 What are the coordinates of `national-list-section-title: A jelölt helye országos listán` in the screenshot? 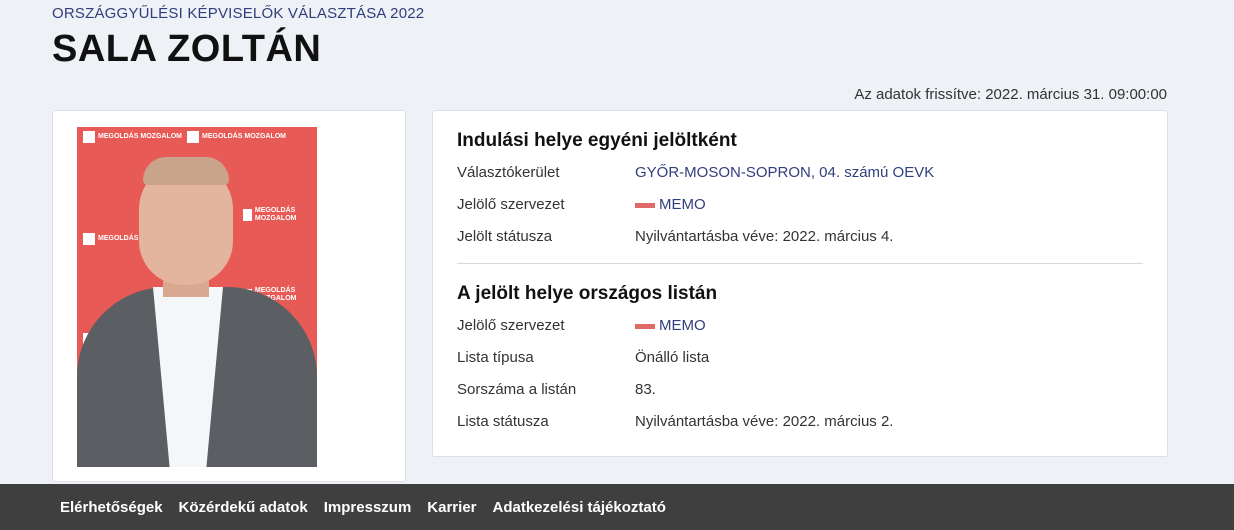 It's located at (587, 293).